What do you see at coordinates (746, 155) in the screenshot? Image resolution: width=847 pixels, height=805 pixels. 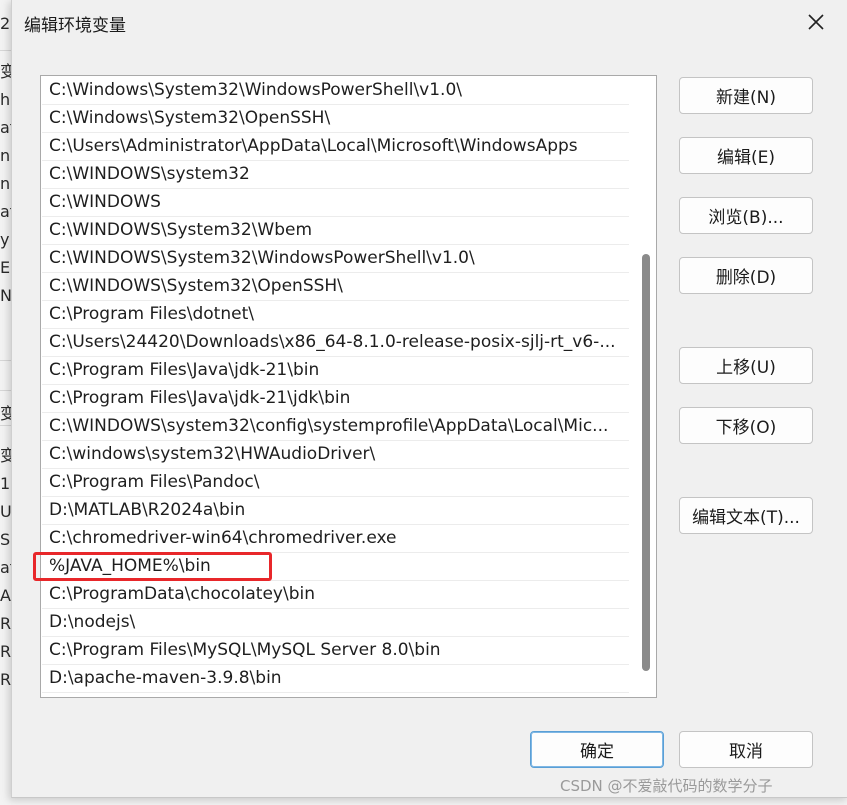 I see `edit-button: 编辑(E)` at bounding box center [746, 155].